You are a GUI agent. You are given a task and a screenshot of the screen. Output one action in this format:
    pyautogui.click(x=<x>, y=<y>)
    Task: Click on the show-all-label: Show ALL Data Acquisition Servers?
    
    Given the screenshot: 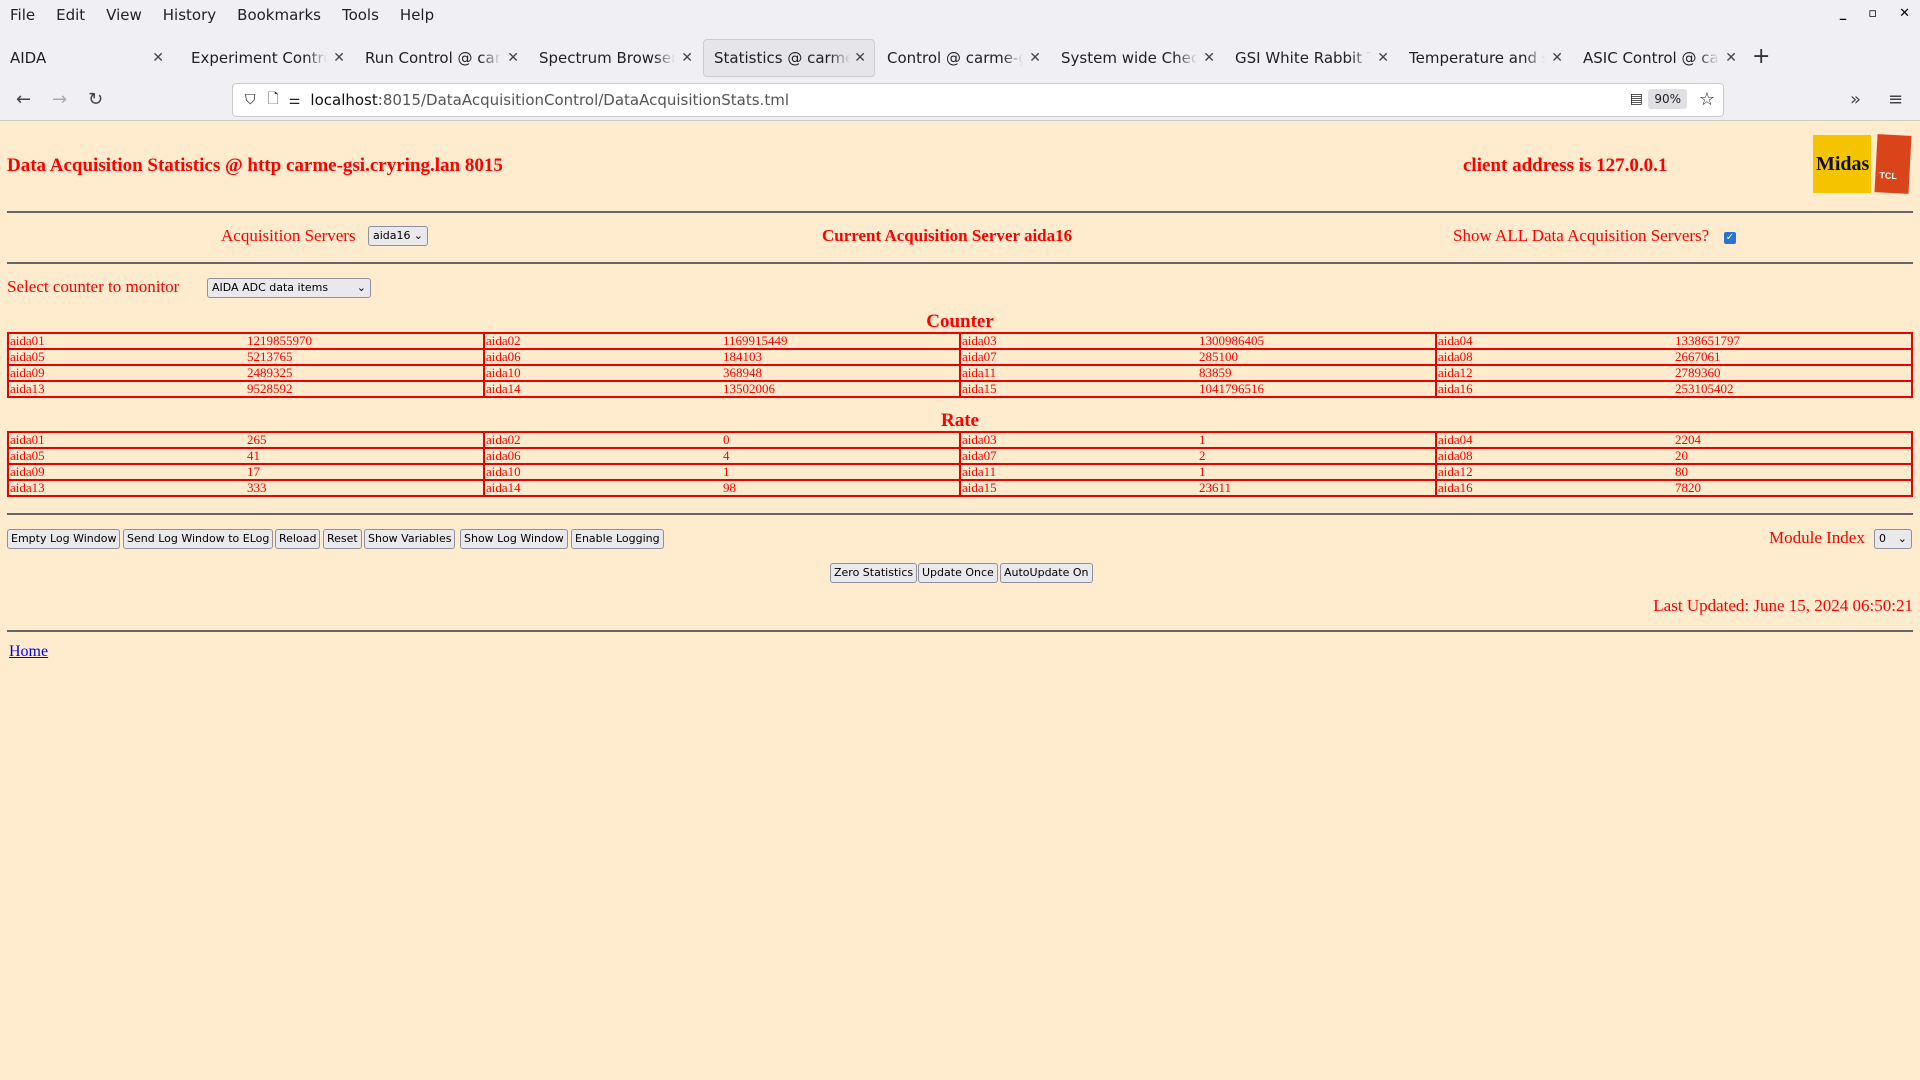 What is the action you would take?
    pyautogui.click(x=1581, y=235)
    